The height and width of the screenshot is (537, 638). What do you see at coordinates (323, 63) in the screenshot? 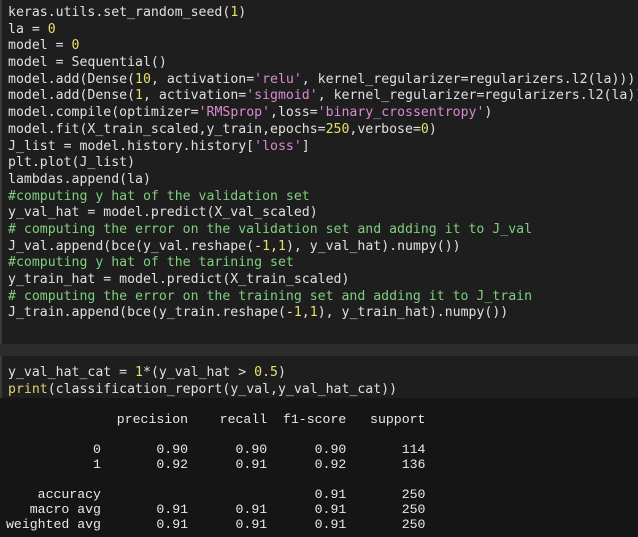
I see `code-line: model = Sequential()` at bounding box center [323, 63].